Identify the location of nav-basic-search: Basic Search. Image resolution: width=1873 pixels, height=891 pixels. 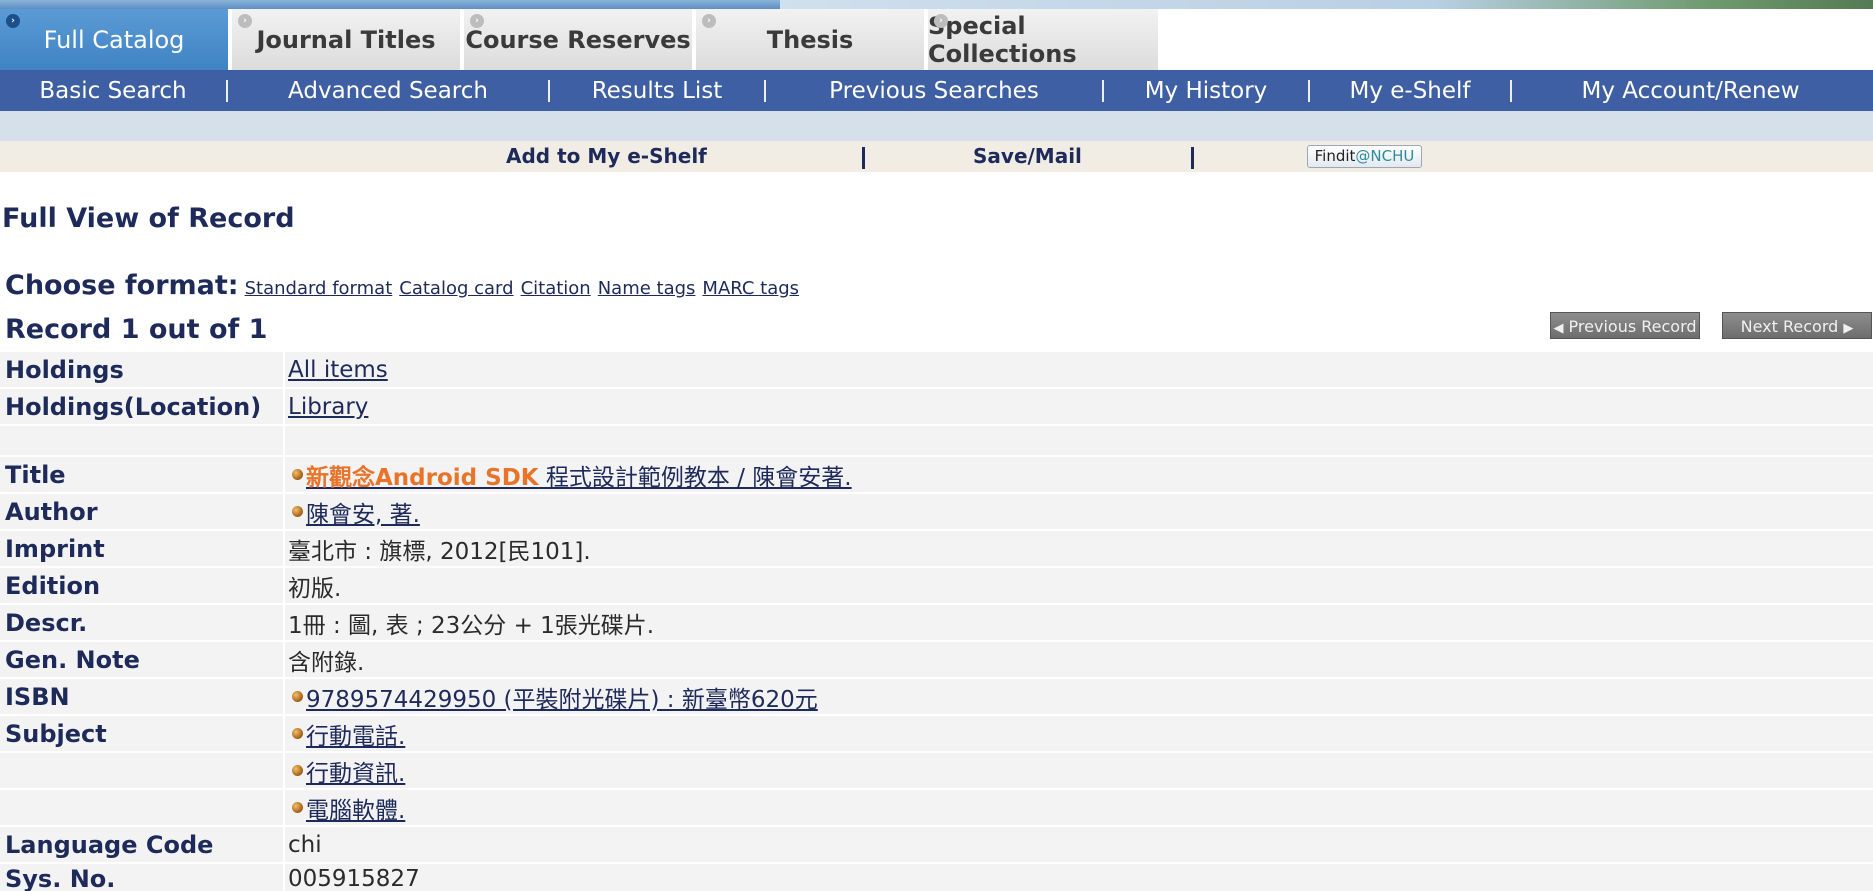
(113, 91).